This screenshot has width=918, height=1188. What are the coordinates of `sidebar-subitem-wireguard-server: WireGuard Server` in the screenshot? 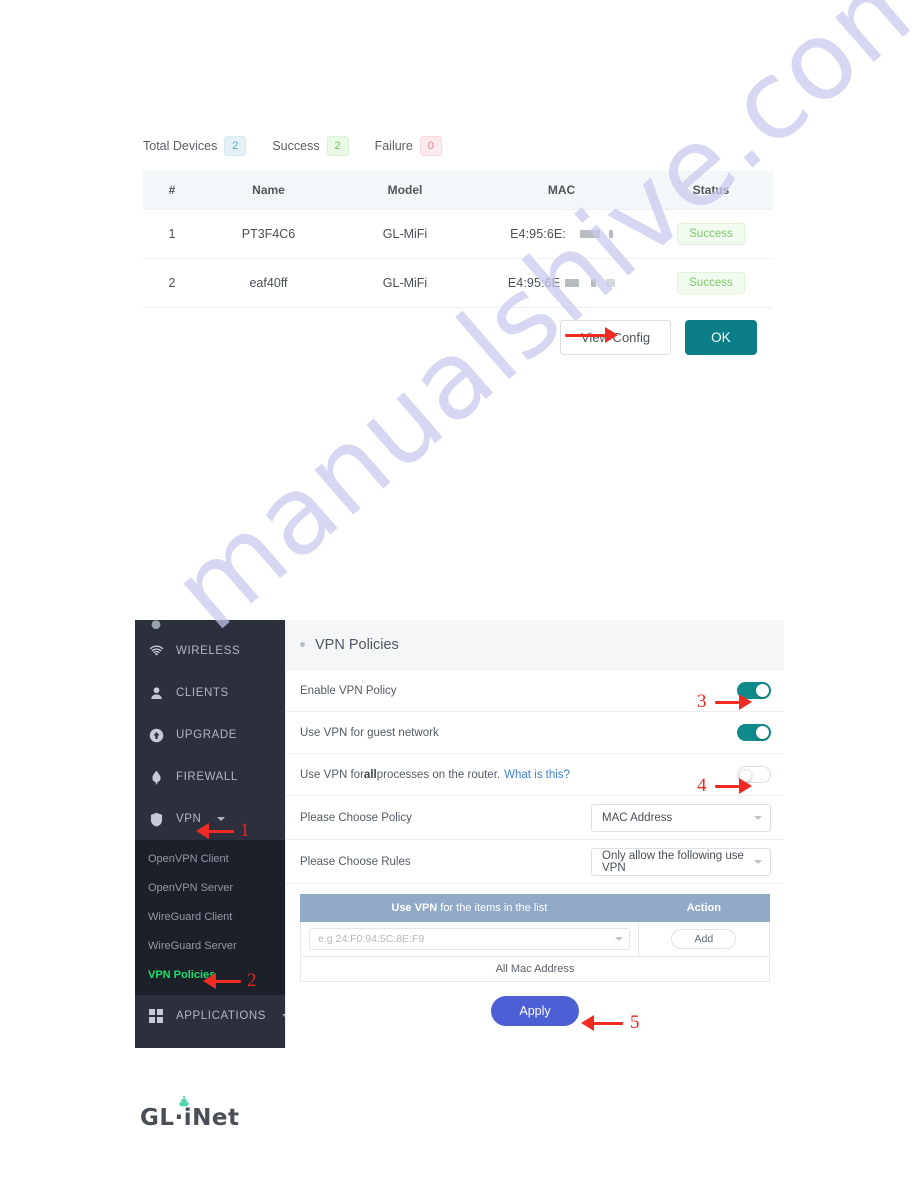 It's located at (210, 945).